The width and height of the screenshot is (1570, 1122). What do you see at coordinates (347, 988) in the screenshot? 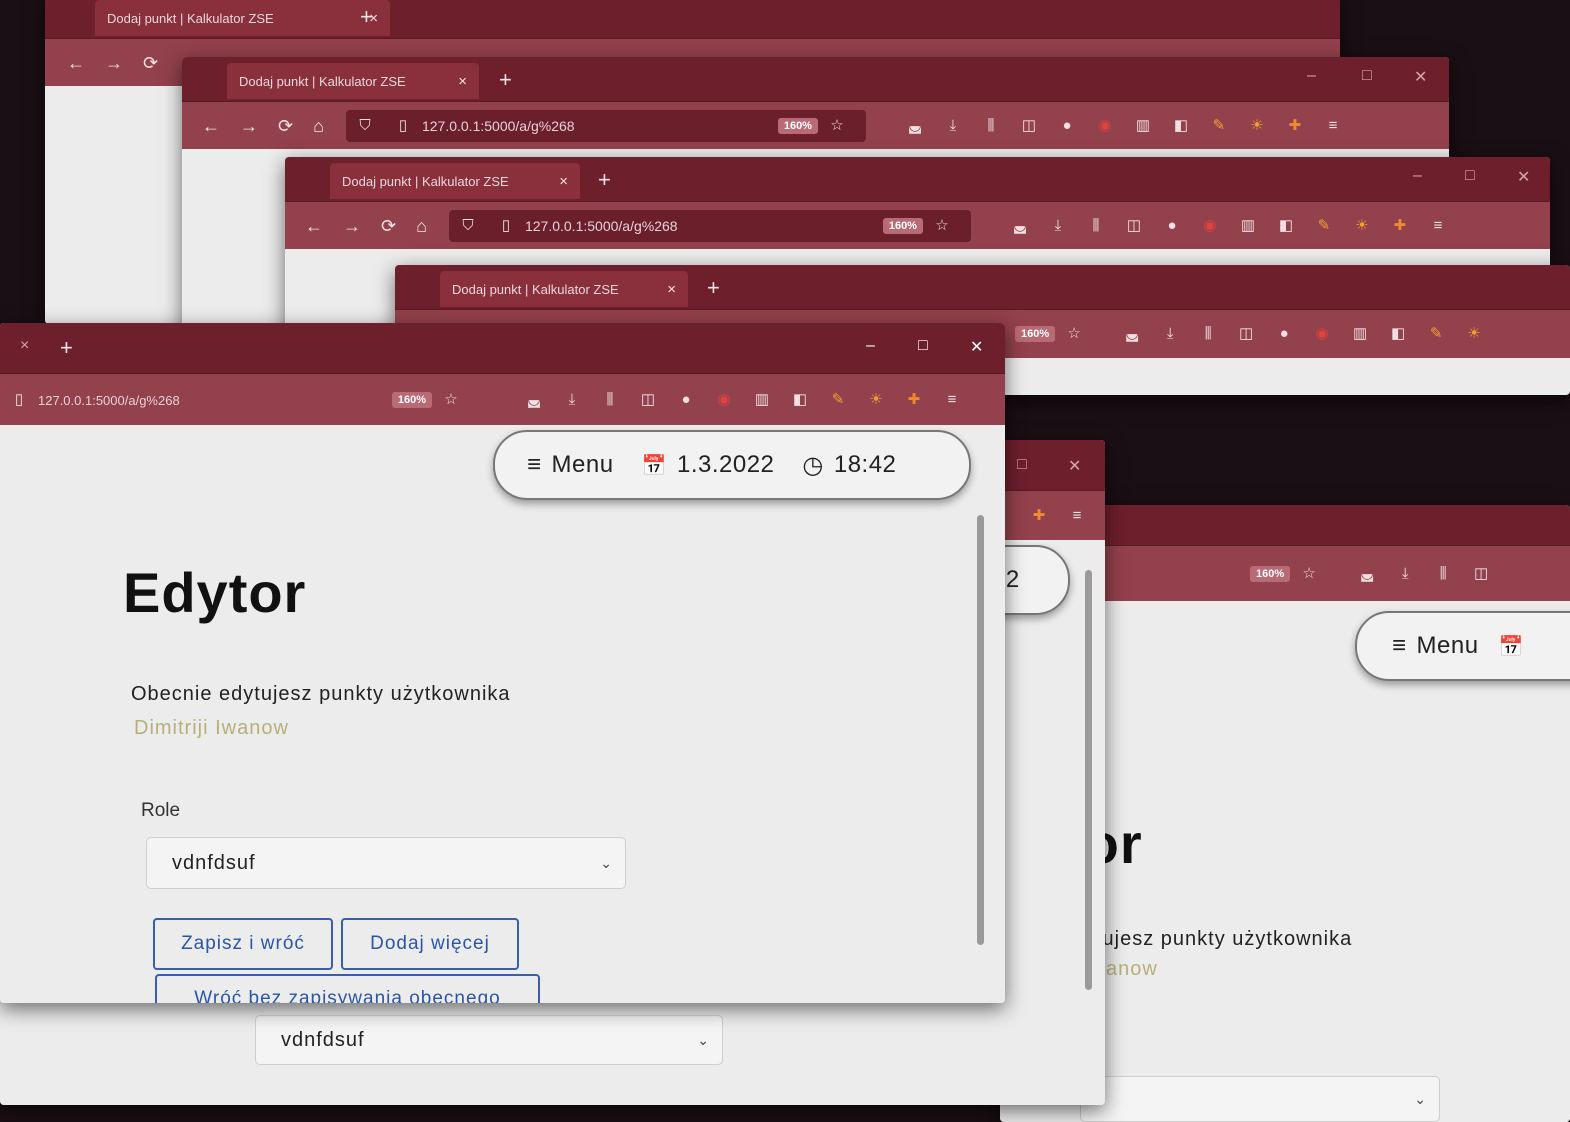
I see `back-without-saving-button: Wróć bez zapisywania obecnego` at bounding box center [347, 988].